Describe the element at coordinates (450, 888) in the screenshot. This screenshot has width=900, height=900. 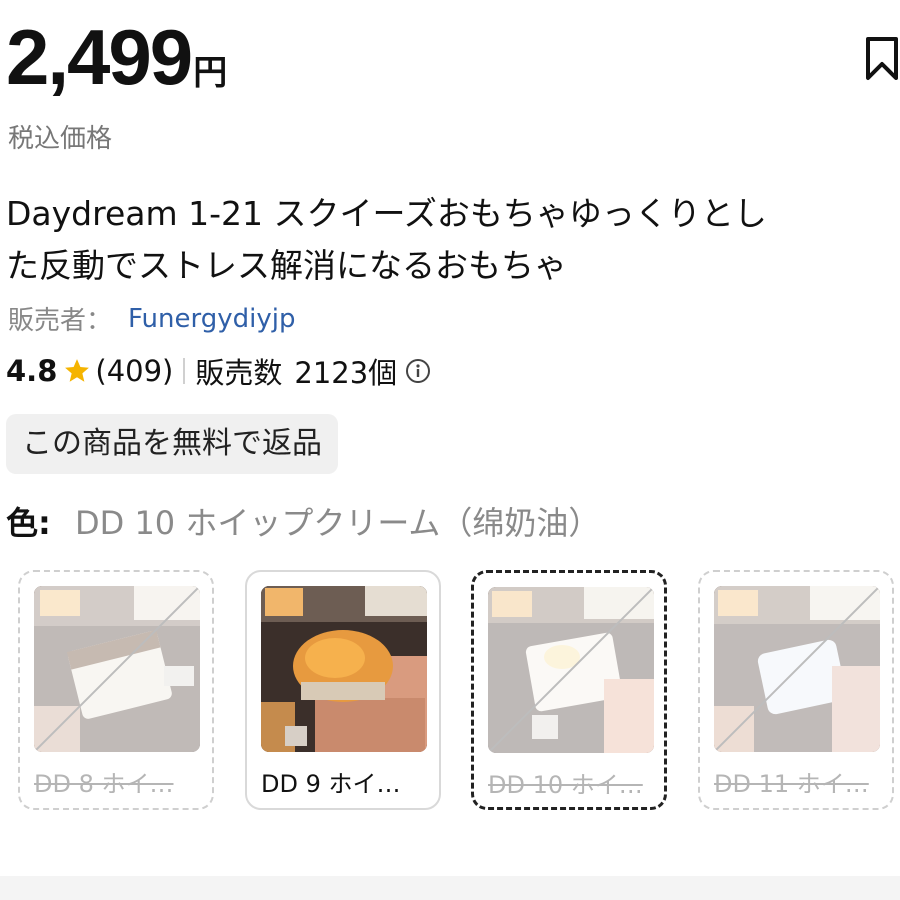
I see `section-divider` at that location.